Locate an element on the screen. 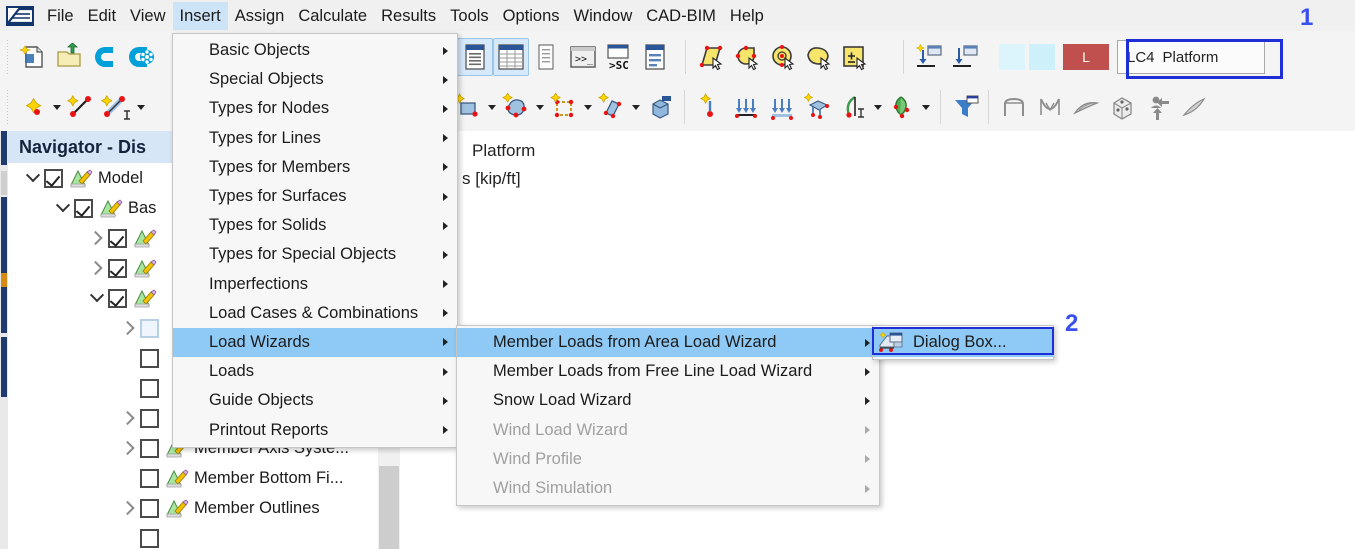 Image resolution: width=1355 pixels, height=549 pixels. menu-item-types-for-lines: Types for Lines is located at coordinates (315, 138).